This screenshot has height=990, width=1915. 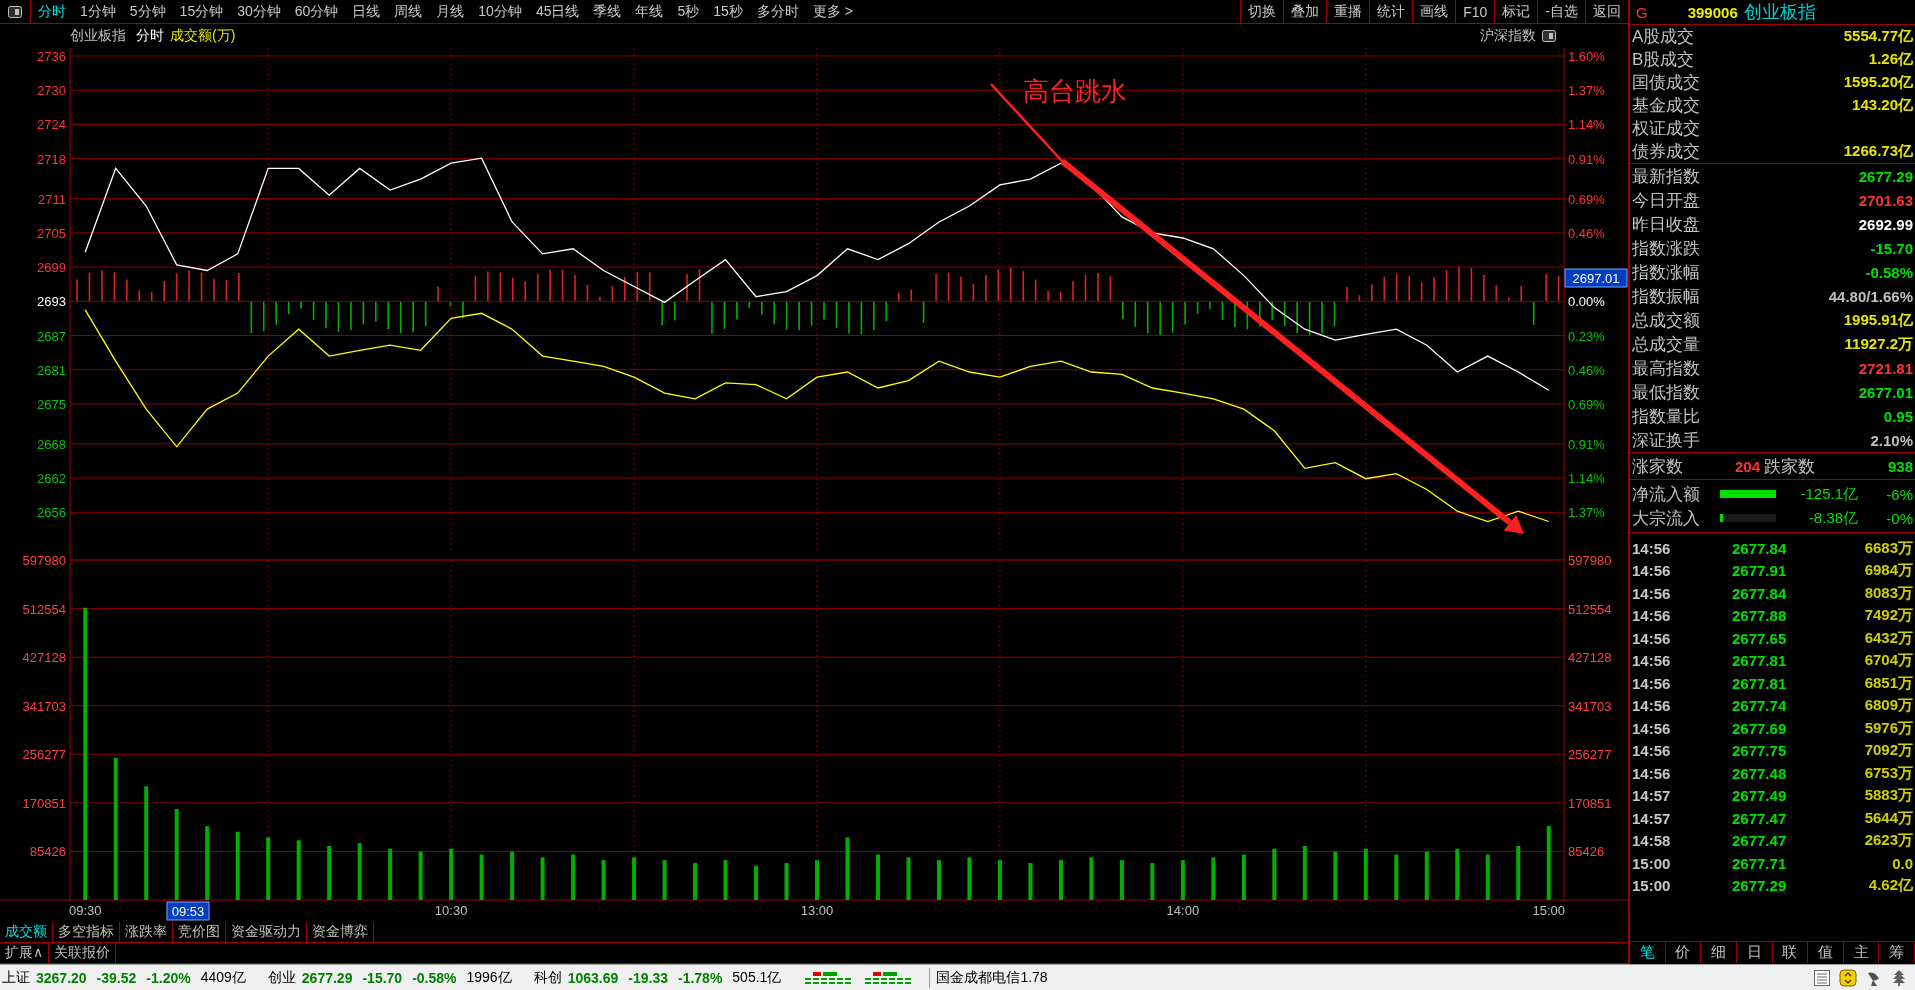 I want to click on field-label: 权证成交, so click(x=1666, y=129).